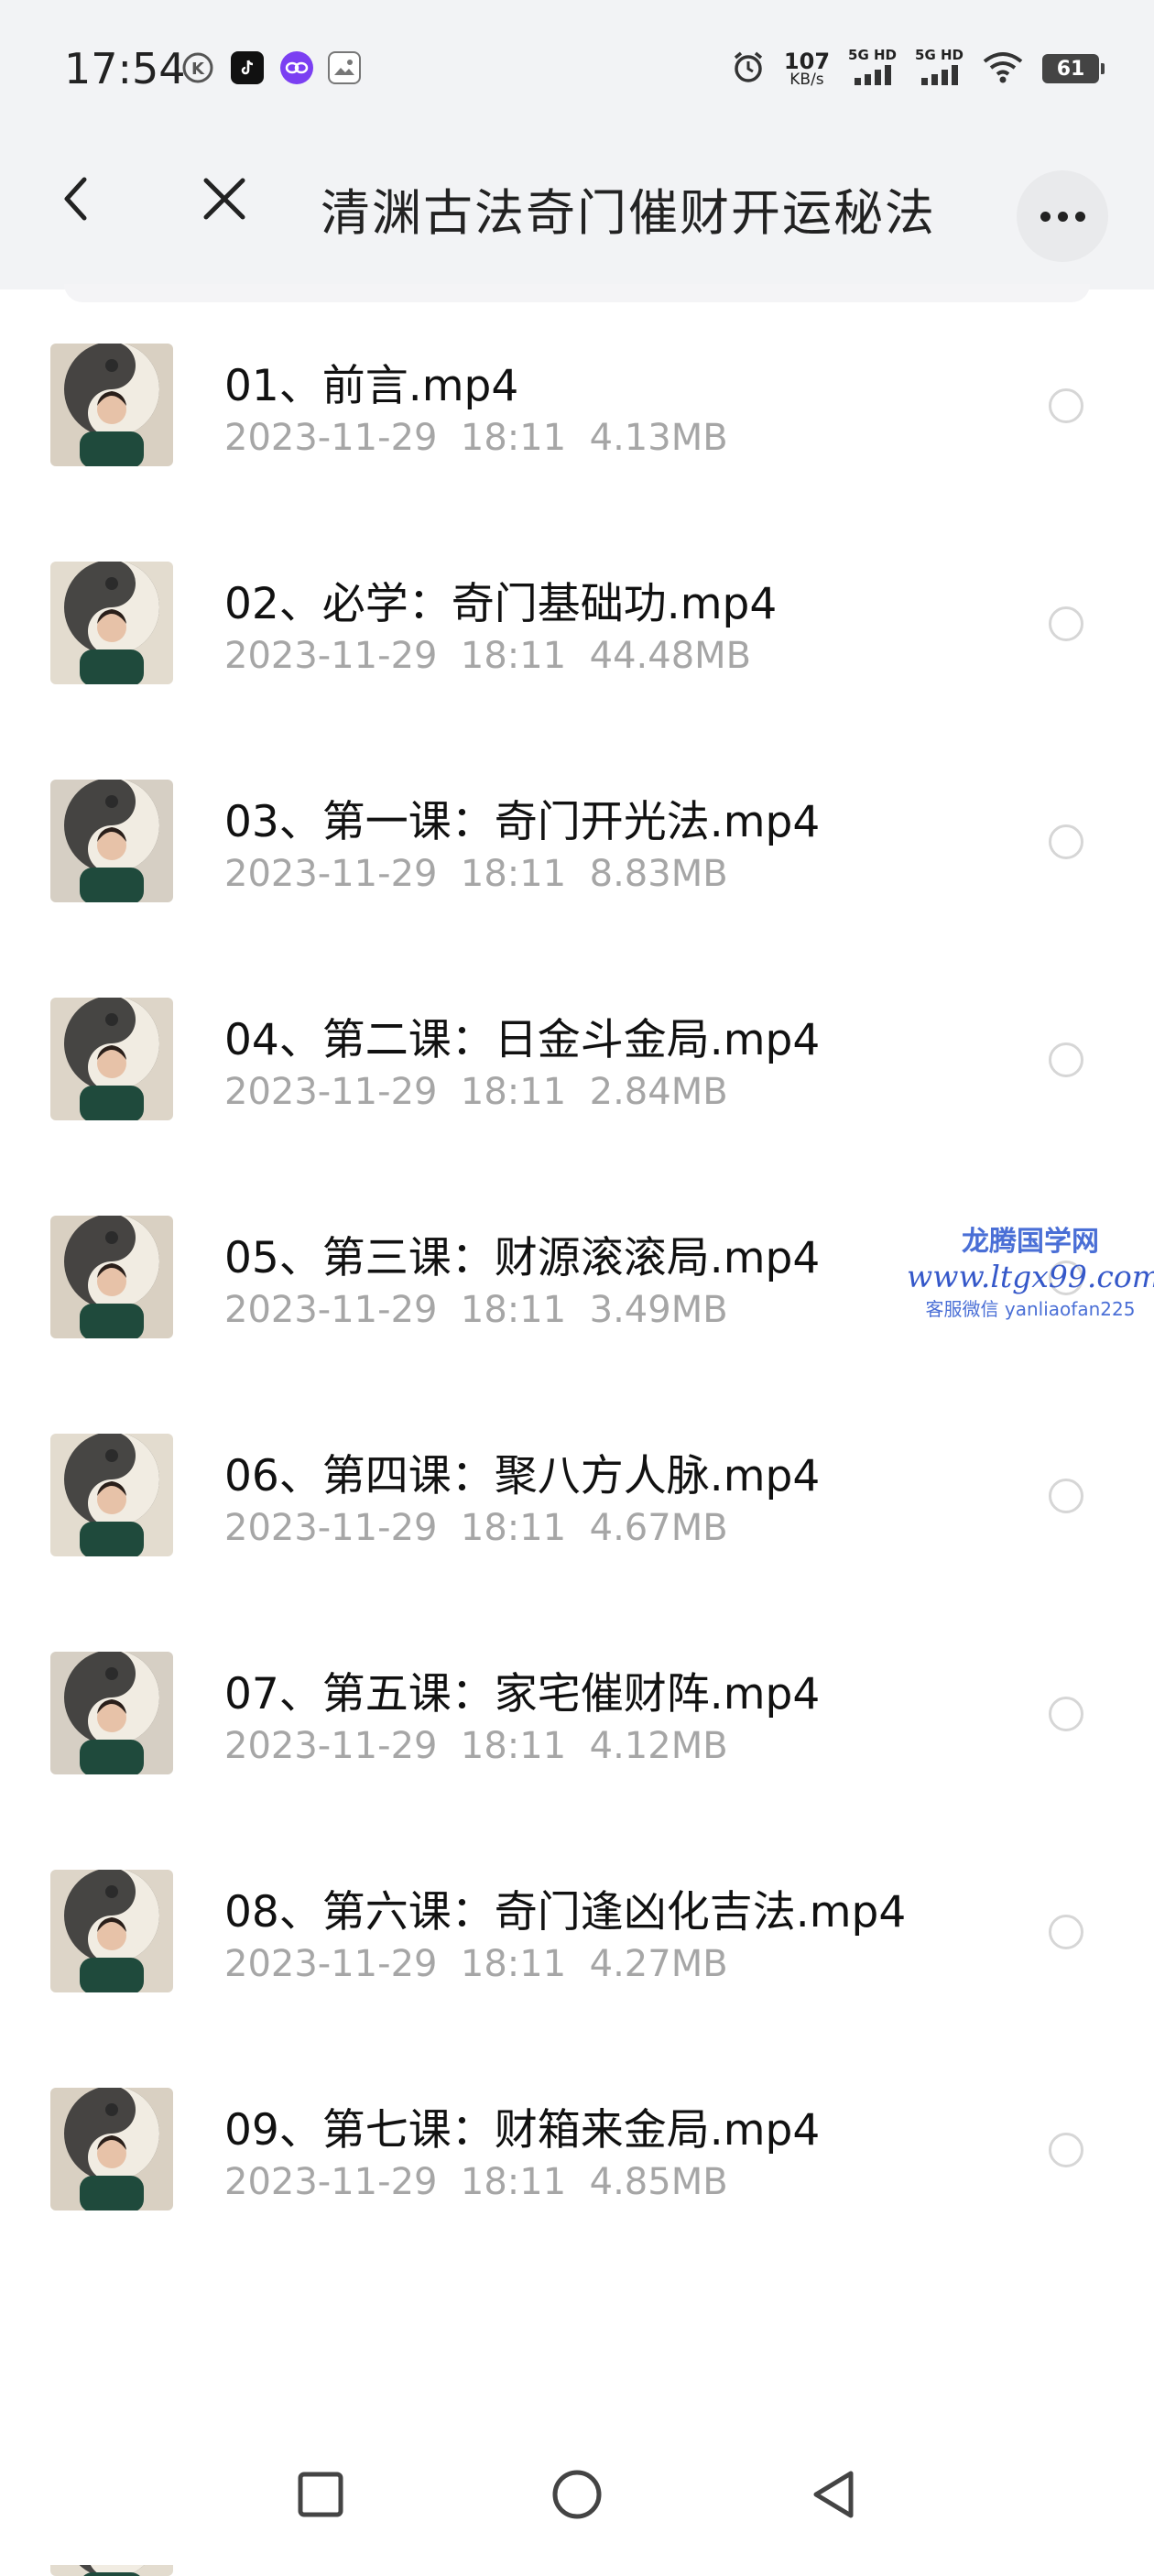 Image resolution: width=1154 pixels, height=2576 pixels. What do you see at coordinates (658, 1746) in the screenshot?
I see `file-size: 4.12MB` at bounding box center [658, 1746].